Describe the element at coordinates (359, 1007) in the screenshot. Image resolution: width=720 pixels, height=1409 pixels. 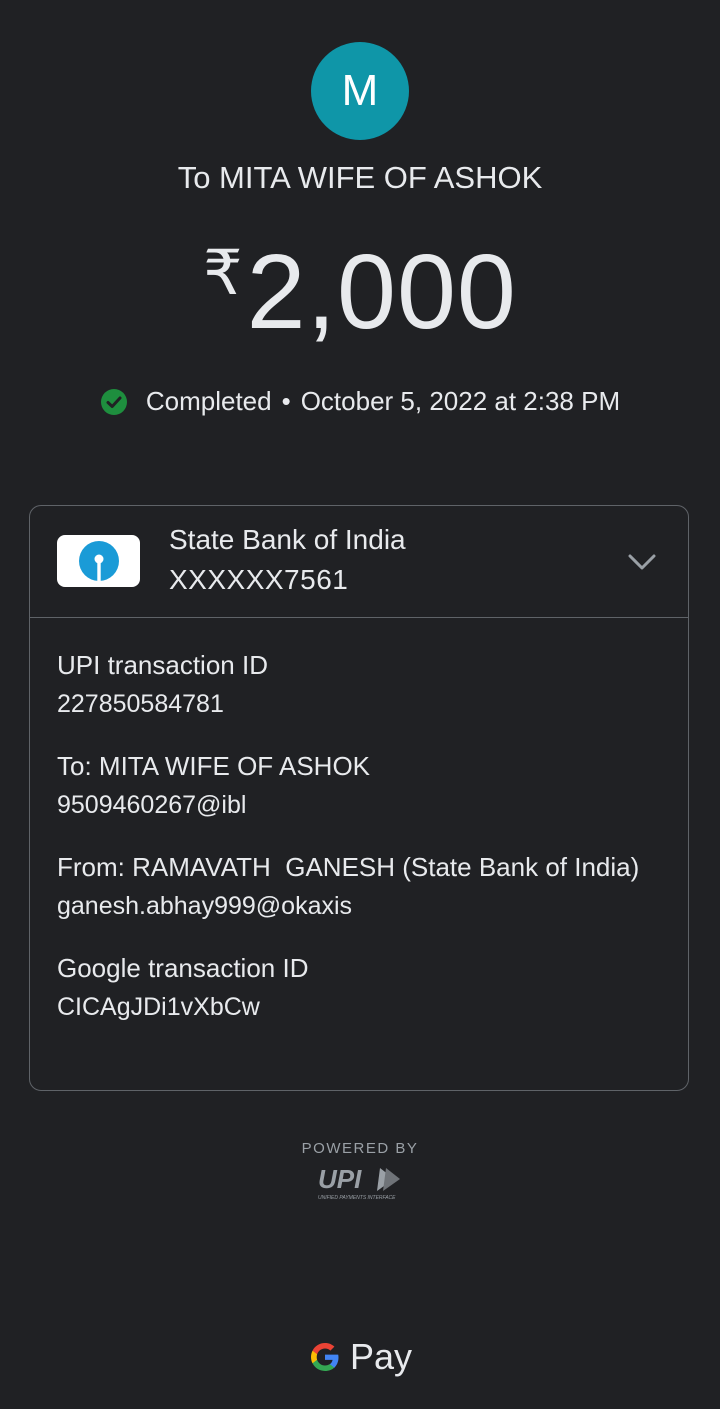
I see `detail-value: CICAgJDi1vXbCw` at that location.